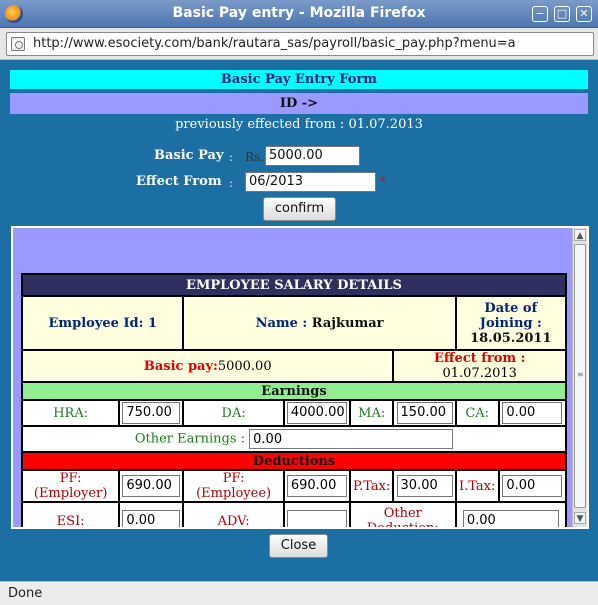 The height and width of the screenshot is (605, 598). I want to click on earnings-heading: Earnings, so click(294, 391).